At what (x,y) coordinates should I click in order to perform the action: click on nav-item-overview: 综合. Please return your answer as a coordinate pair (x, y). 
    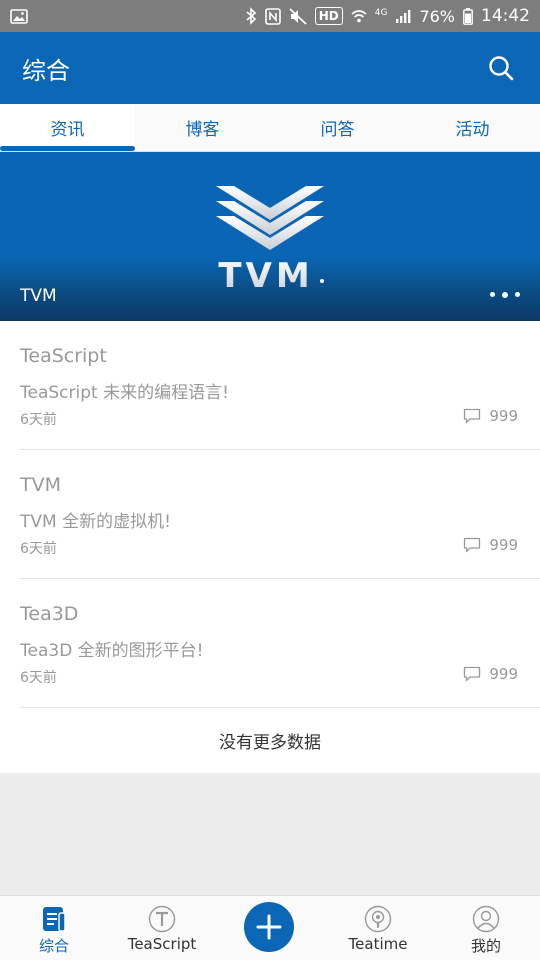
    Looking at the image, I should click on (54, 928).